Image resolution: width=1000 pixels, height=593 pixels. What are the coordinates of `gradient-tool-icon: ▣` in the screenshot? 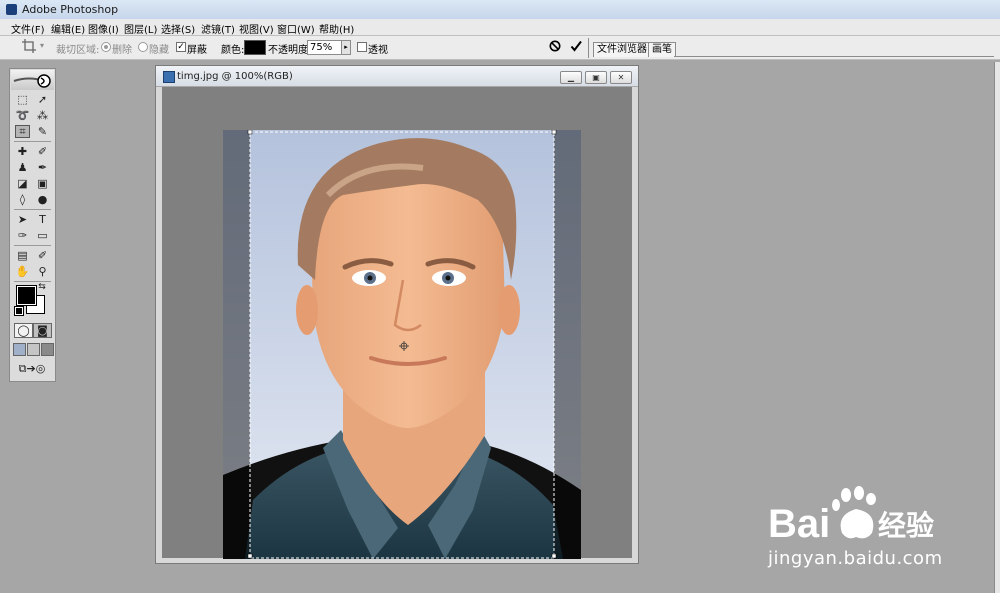 It's located at (42, 183).